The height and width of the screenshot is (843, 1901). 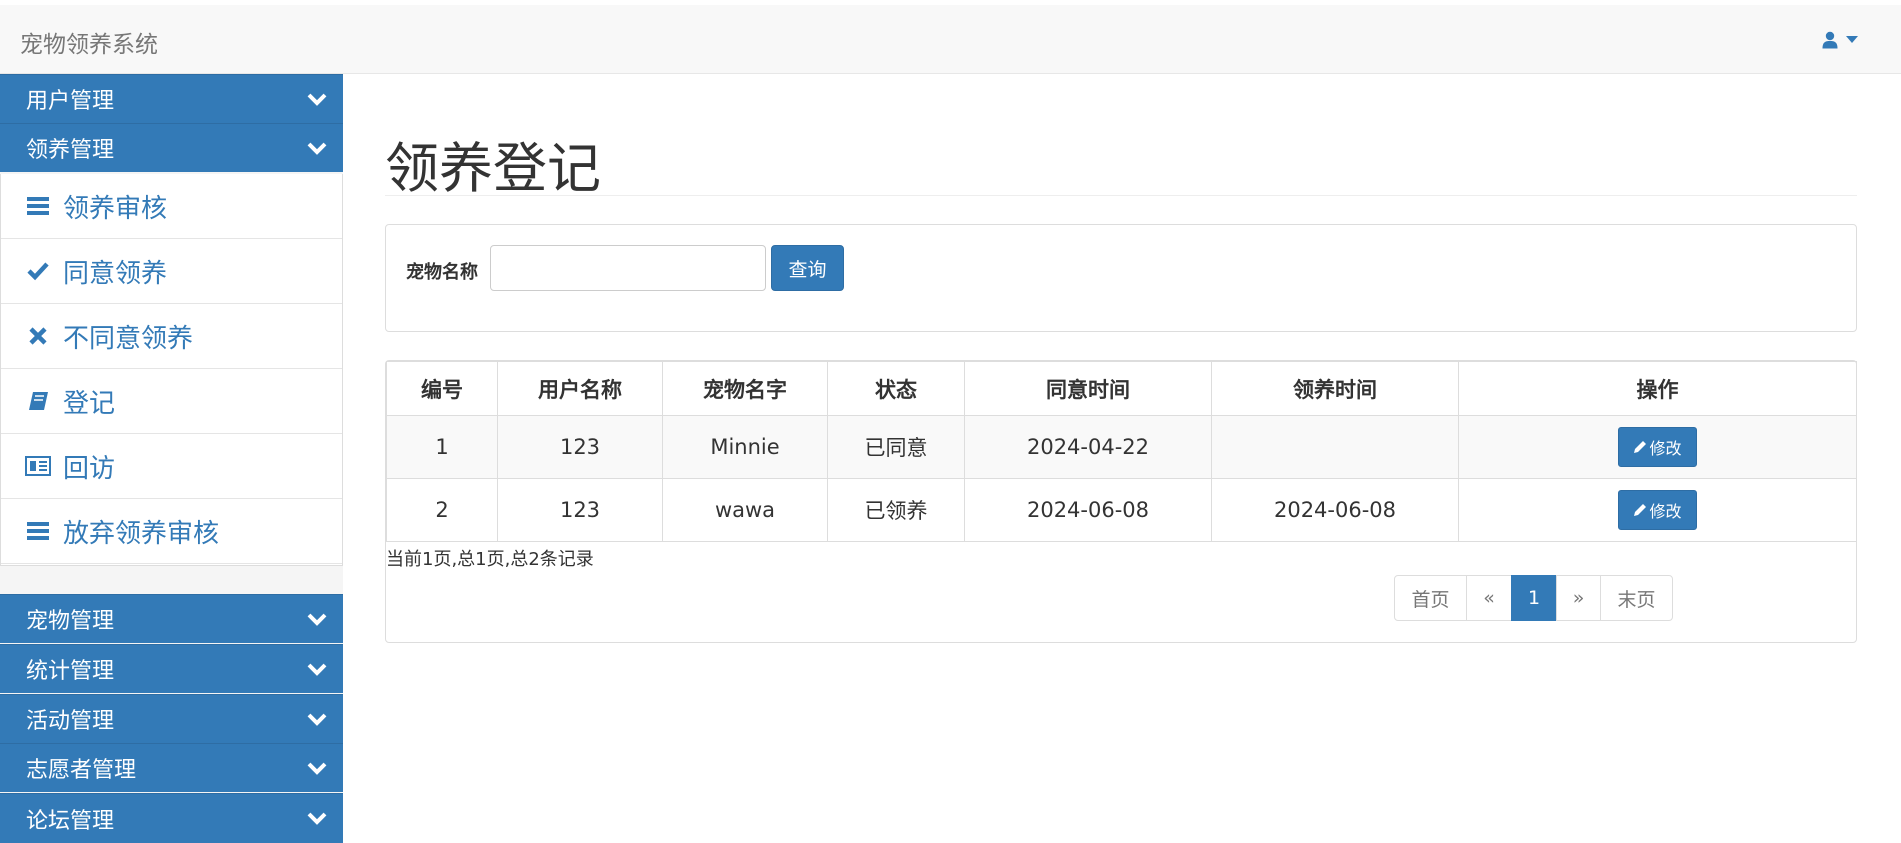 I want to click on sidebar-item-label: 回访, so click(x=89, y=468).